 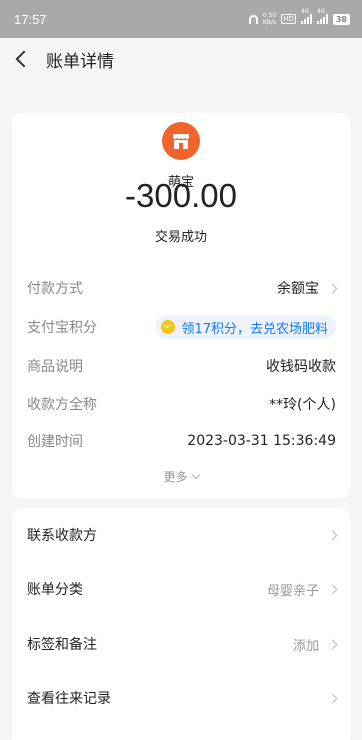 I want to click on points-pill-wrap: 领17积分，去兑农场肥料, so click(x=245, y=327).